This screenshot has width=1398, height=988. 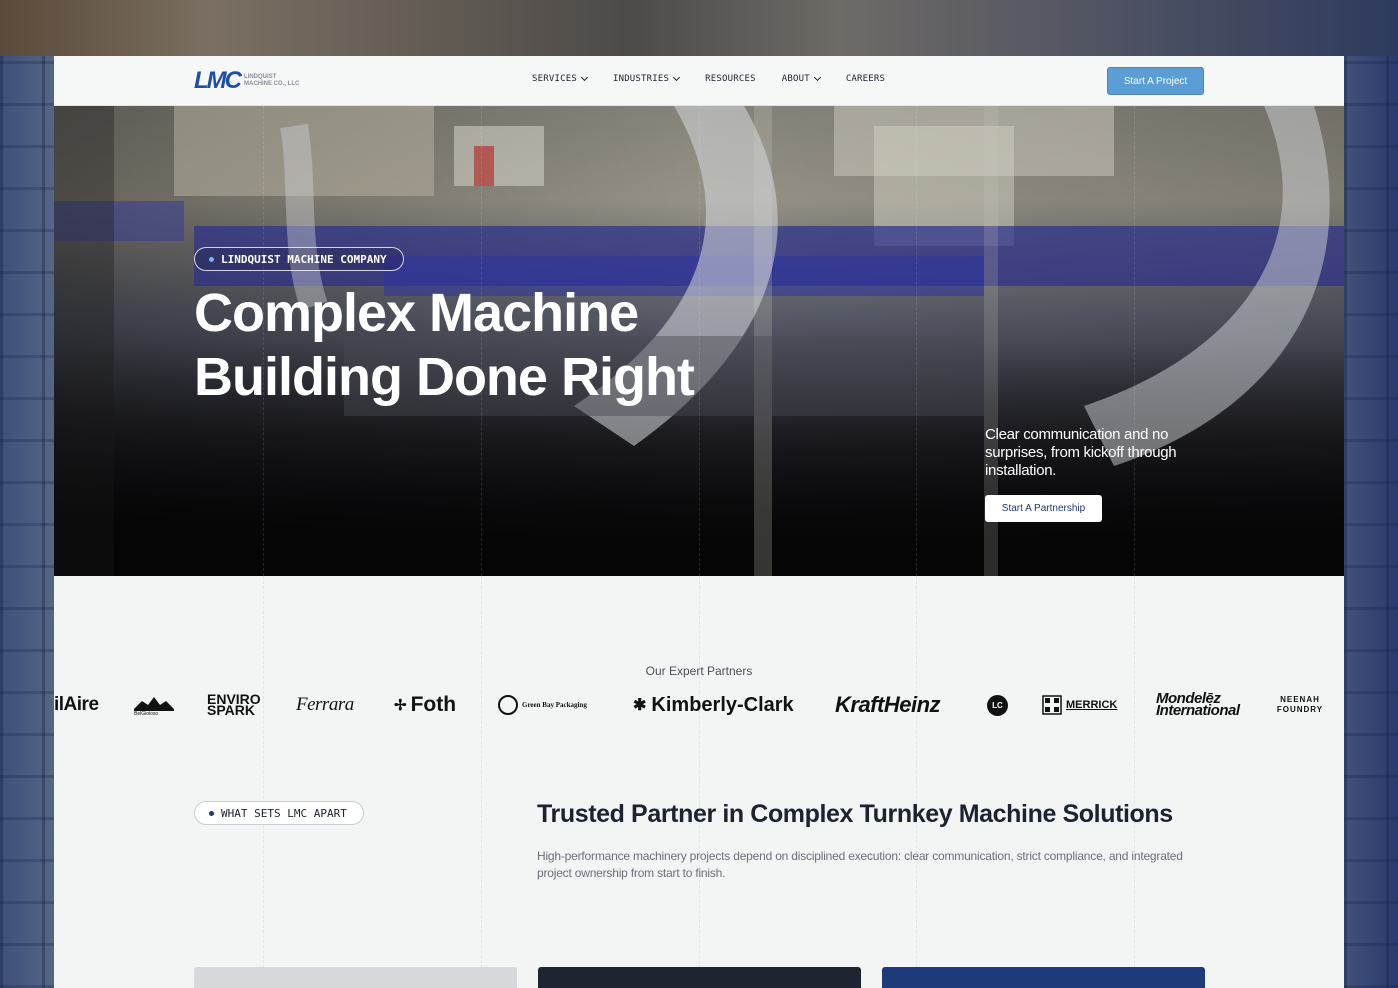 What do you see at coordinates (433, 704) in the screenshot?
I see `partner-logo-label: Foth` at bounding box center [433, 704].